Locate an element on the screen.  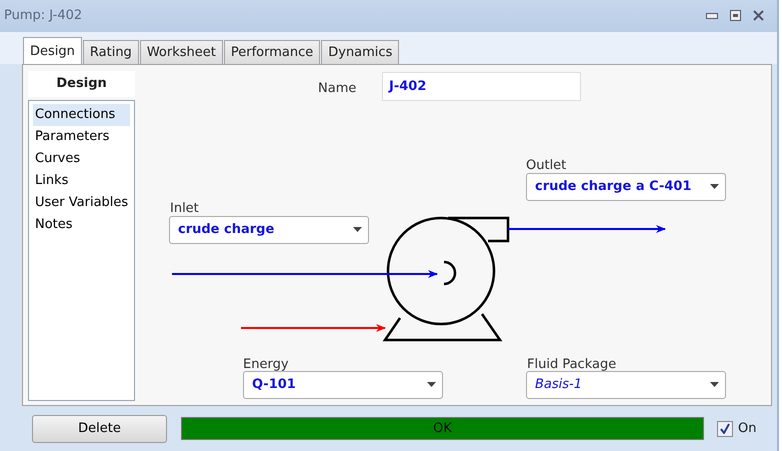
energy-dropdown: Q-101 is located at coordinates (343, 384).